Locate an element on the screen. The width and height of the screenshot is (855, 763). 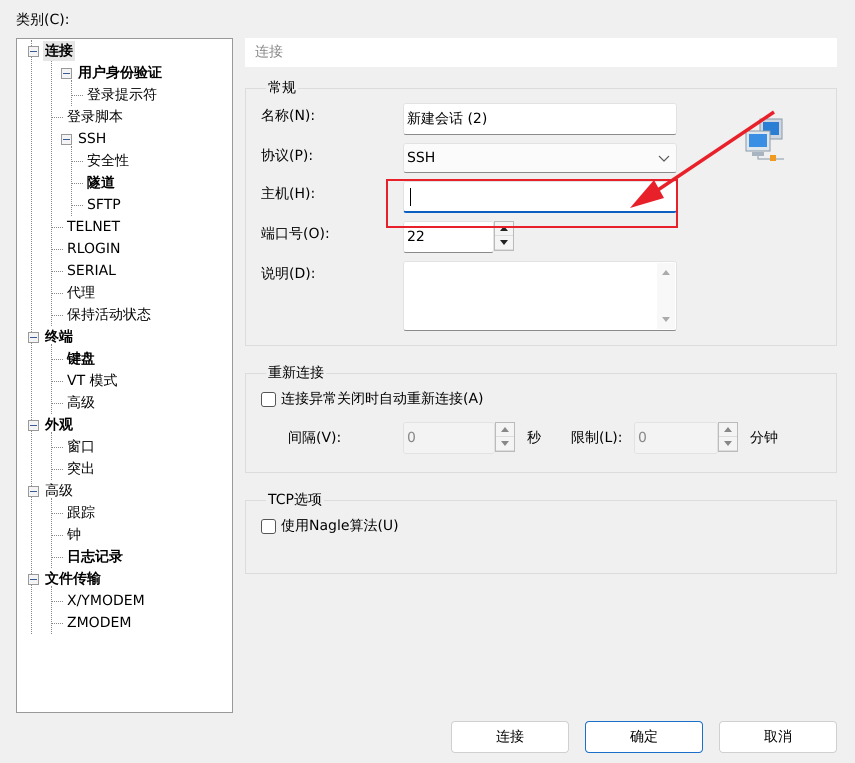
tree-item: X/YMODEM is located at coordinates (106, 601).